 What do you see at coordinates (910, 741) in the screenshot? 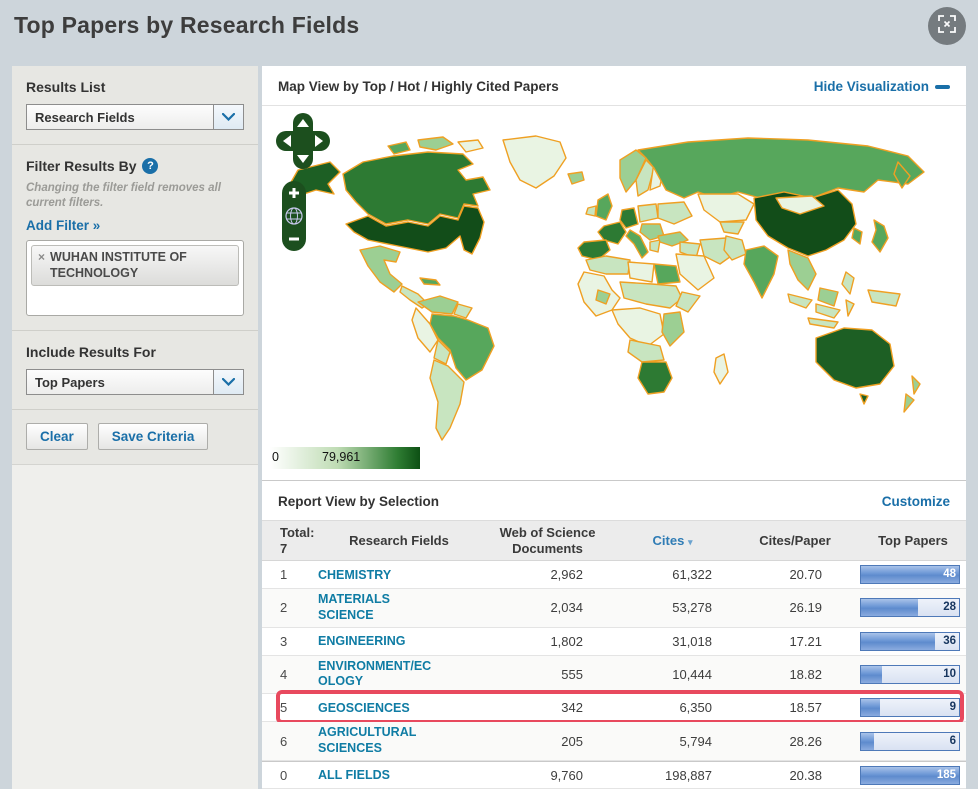
I see `top-papers-bar: 6` at bounding box center [910, 741].